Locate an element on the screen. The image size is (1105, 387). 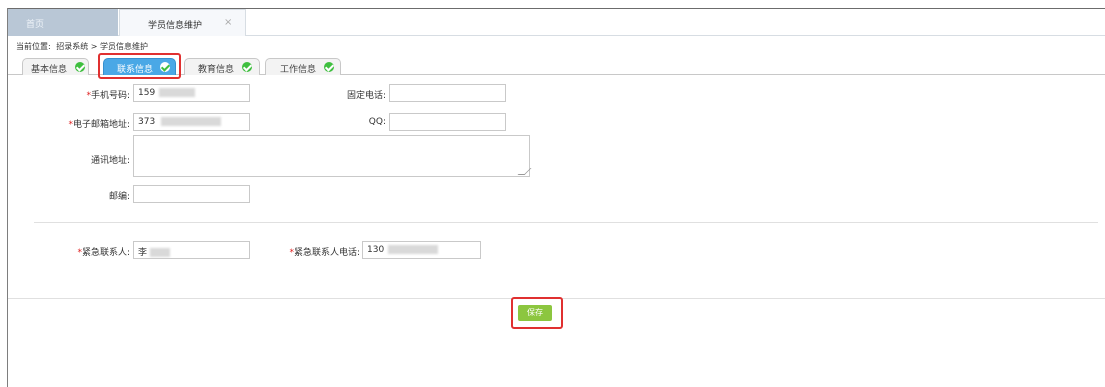
close-icon: × is located at coordinates (228, 22).